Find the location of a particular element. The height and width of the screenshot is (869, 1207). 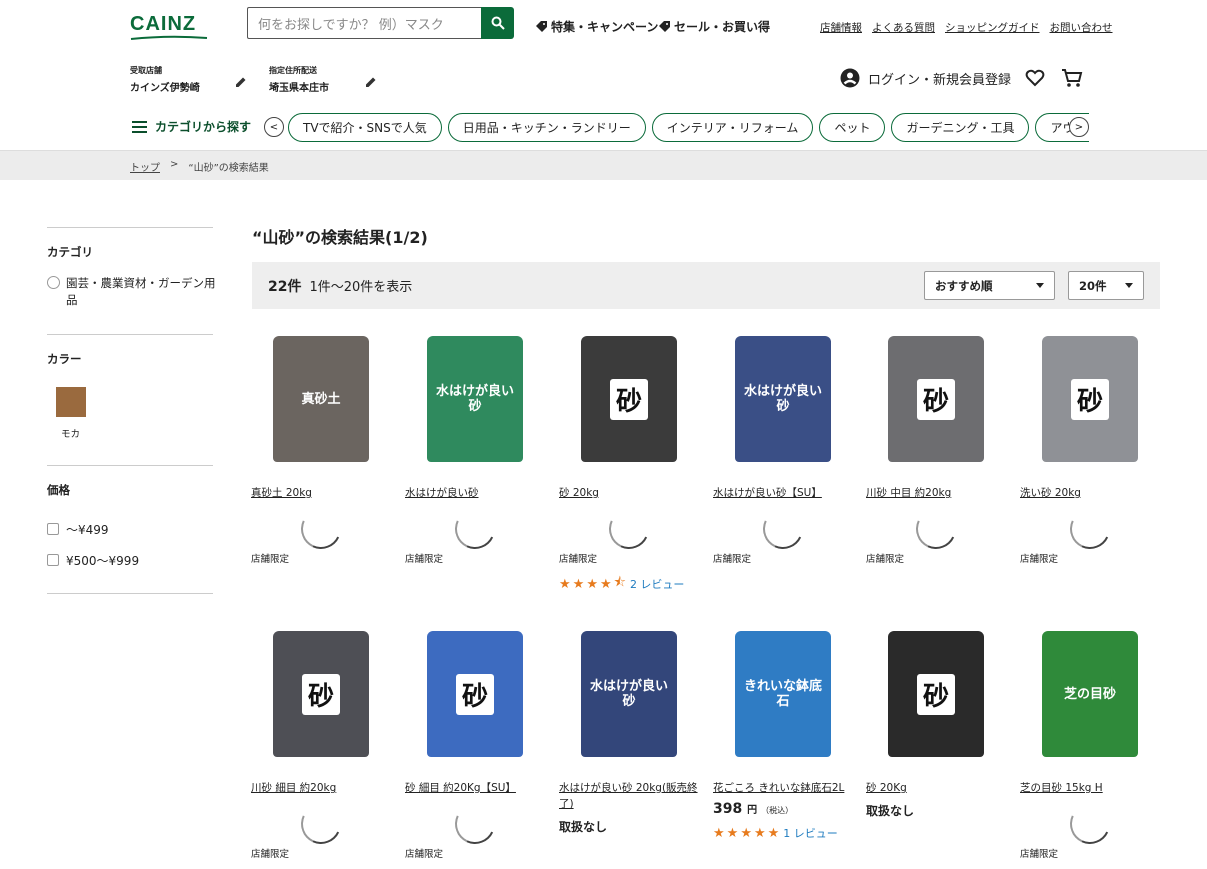

account-icon is located at coordinates (850, 78).